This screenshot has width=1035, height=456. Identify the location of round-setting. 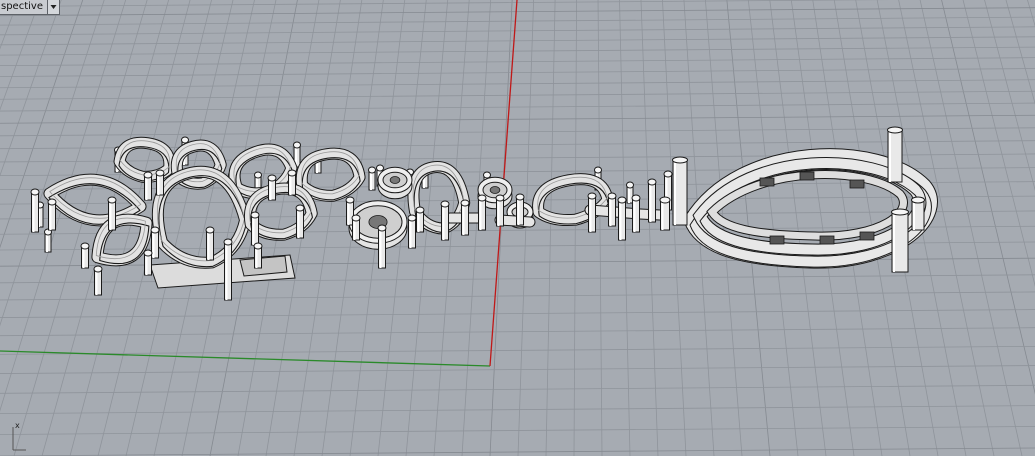
(395, 183).